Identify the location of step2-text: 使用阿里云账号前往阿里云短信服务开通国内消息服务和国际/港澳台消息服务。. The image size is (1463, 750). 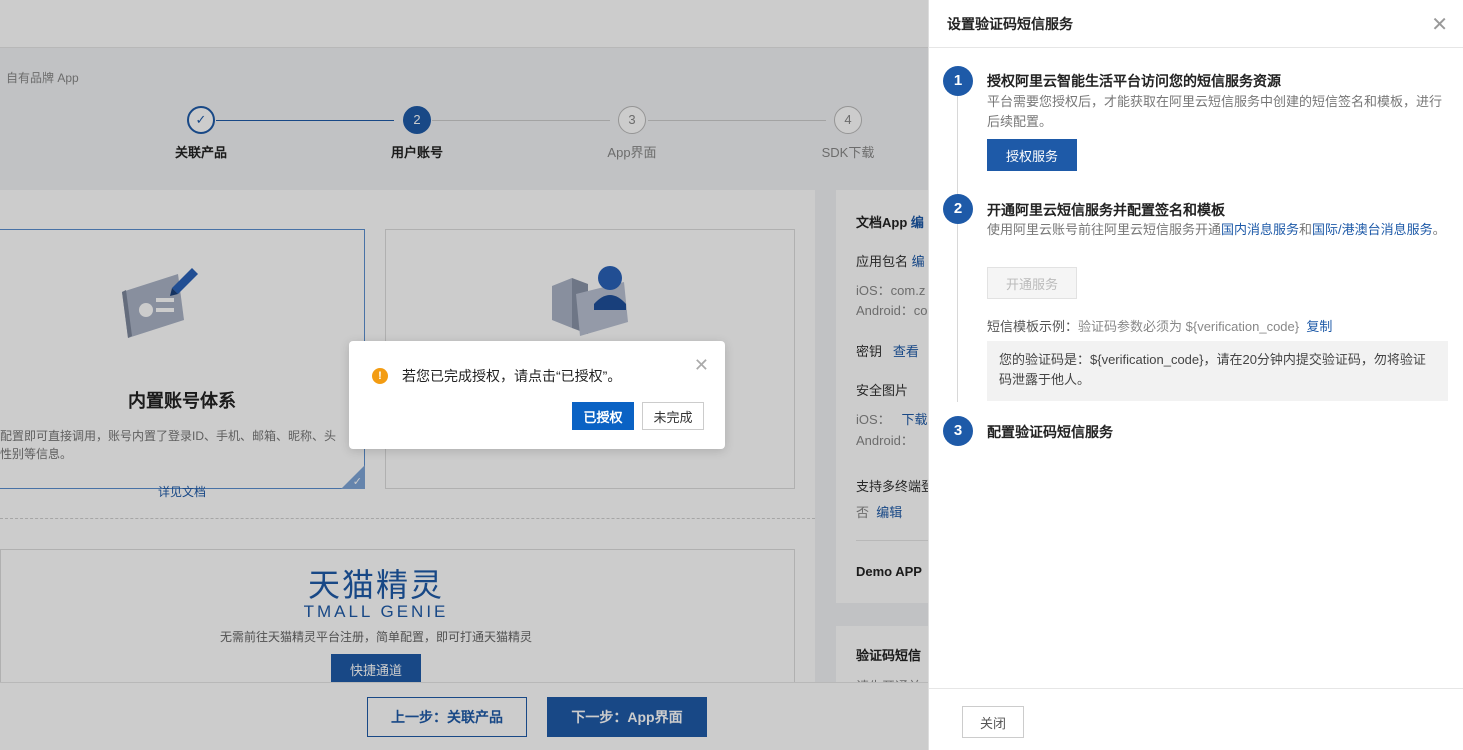
(1216, 229).